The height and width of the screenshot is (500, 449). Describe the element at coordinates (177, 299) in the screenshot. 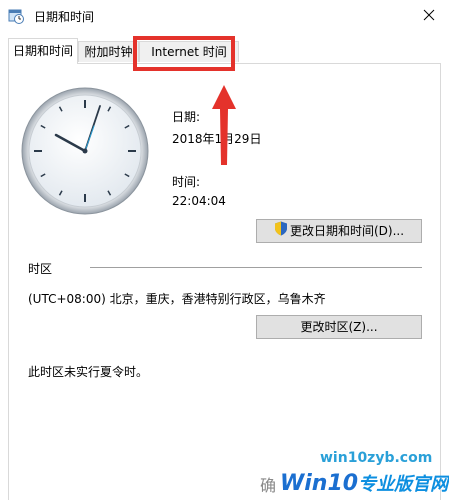

I see `timezone-value: (UTC+08:00) 北京，重庆，香港特别行政区，乌鲁木齐` at that location.